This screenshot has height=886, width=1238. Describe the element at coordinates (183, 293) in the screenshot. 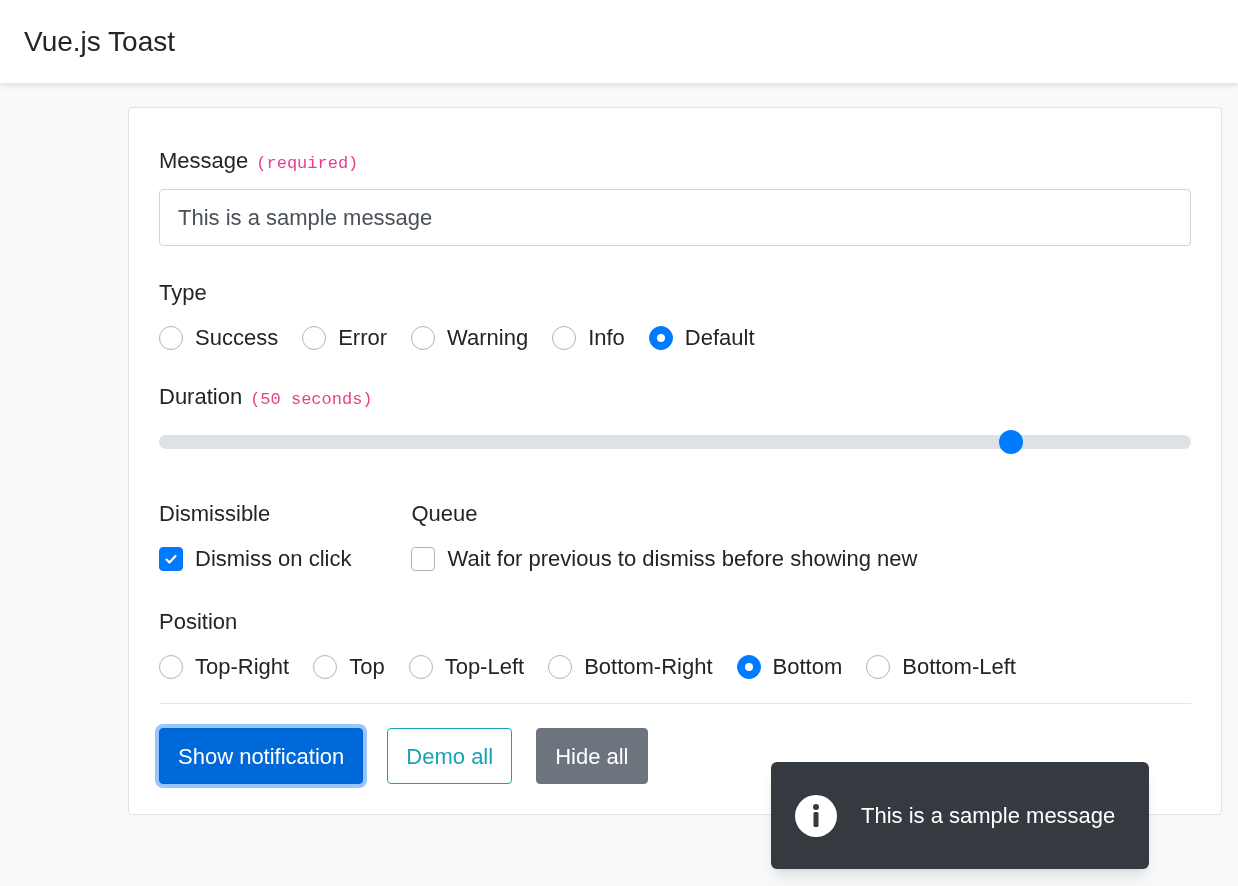

I see `field-label: Type` at that location.